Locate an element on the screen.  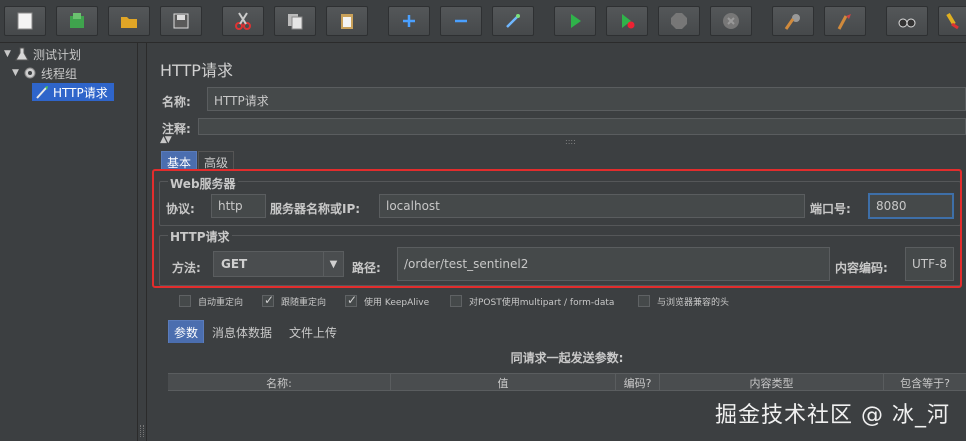
wand-icon is located at coordinates (513, 21).